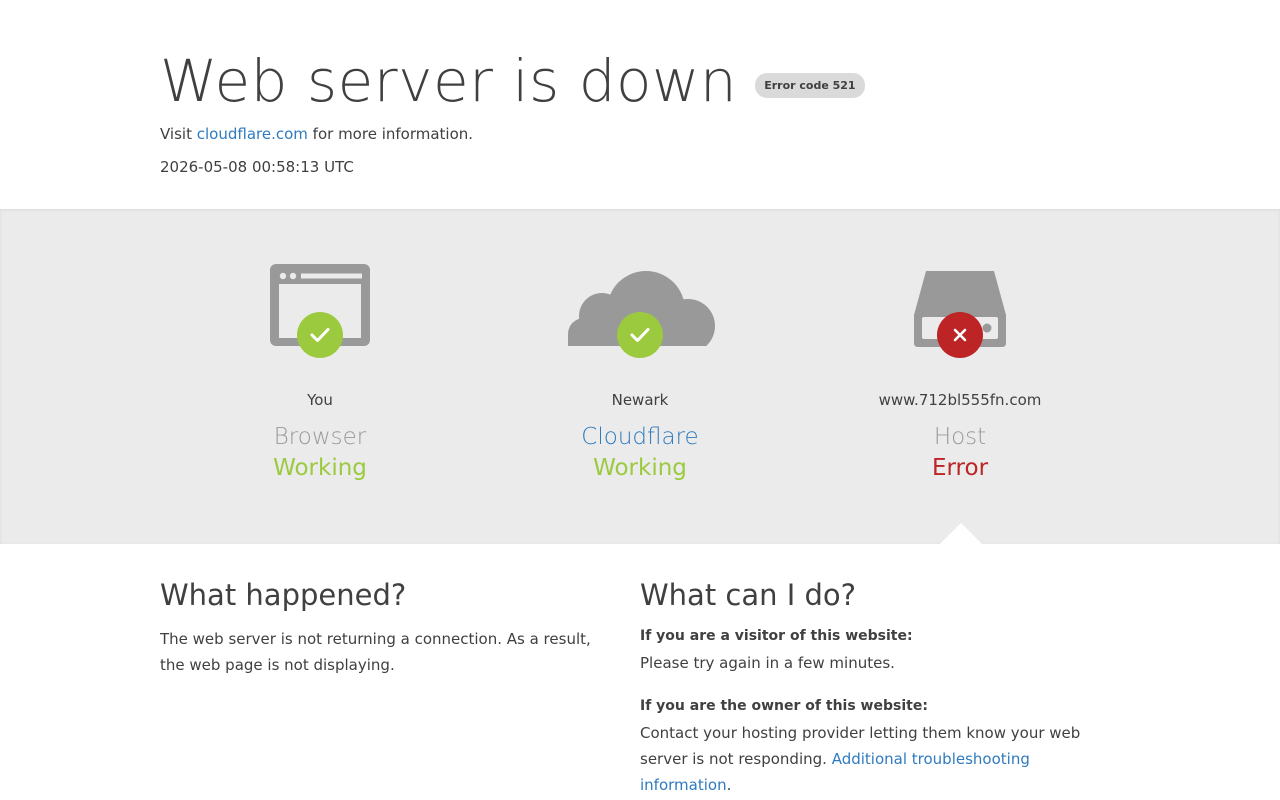  What do you see at coordinates (640, 468) in the screenshot?
I see `cloudflare-state: Working` at bounding box center [640, 468].